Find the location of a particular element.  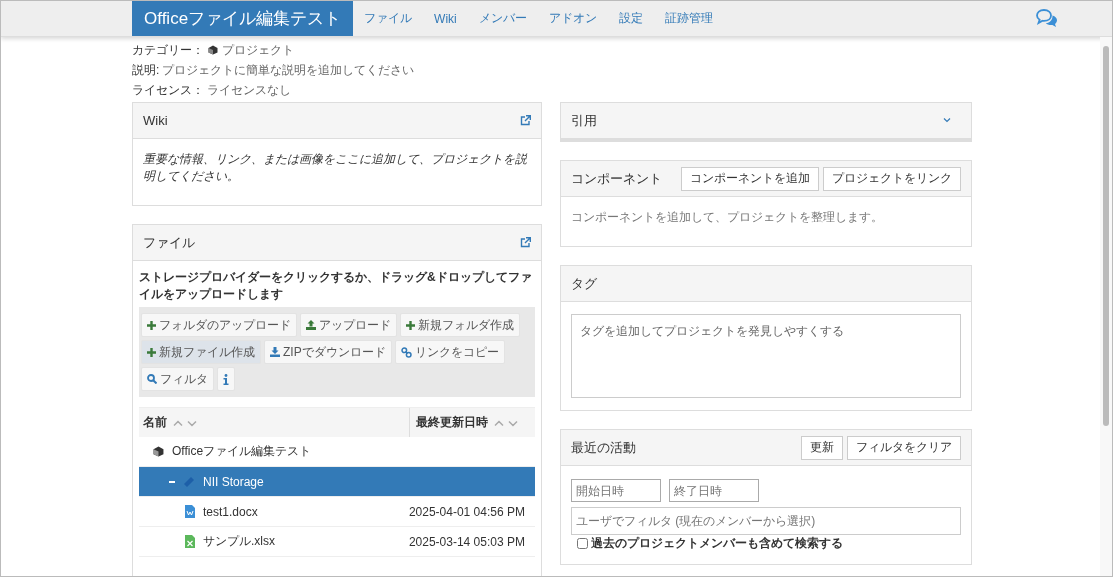

upload-icon is located at coordinates (311, 325).